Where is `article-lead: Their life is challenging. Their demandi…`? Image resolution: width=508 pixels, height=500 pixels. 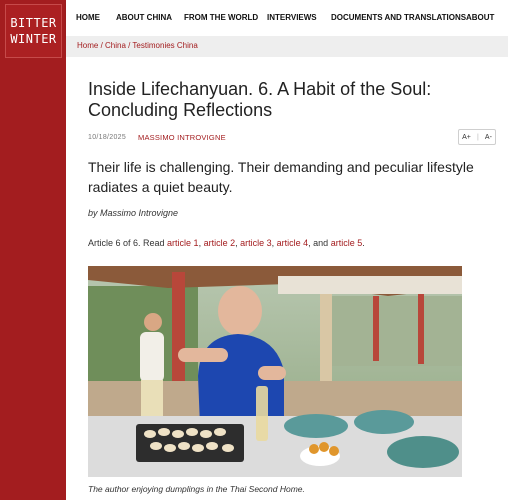 article-lead: Their life is challenging. Their demandi… is located at coordinates (281, 177).